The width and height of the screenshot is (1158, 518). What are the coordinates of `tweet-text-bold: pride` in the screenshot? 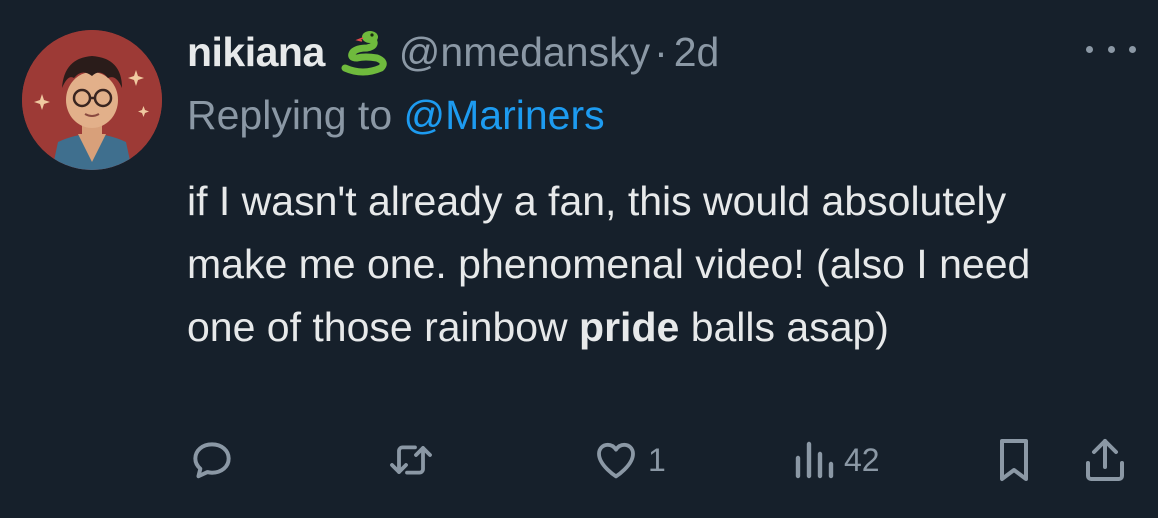 It's located at (629, 327).